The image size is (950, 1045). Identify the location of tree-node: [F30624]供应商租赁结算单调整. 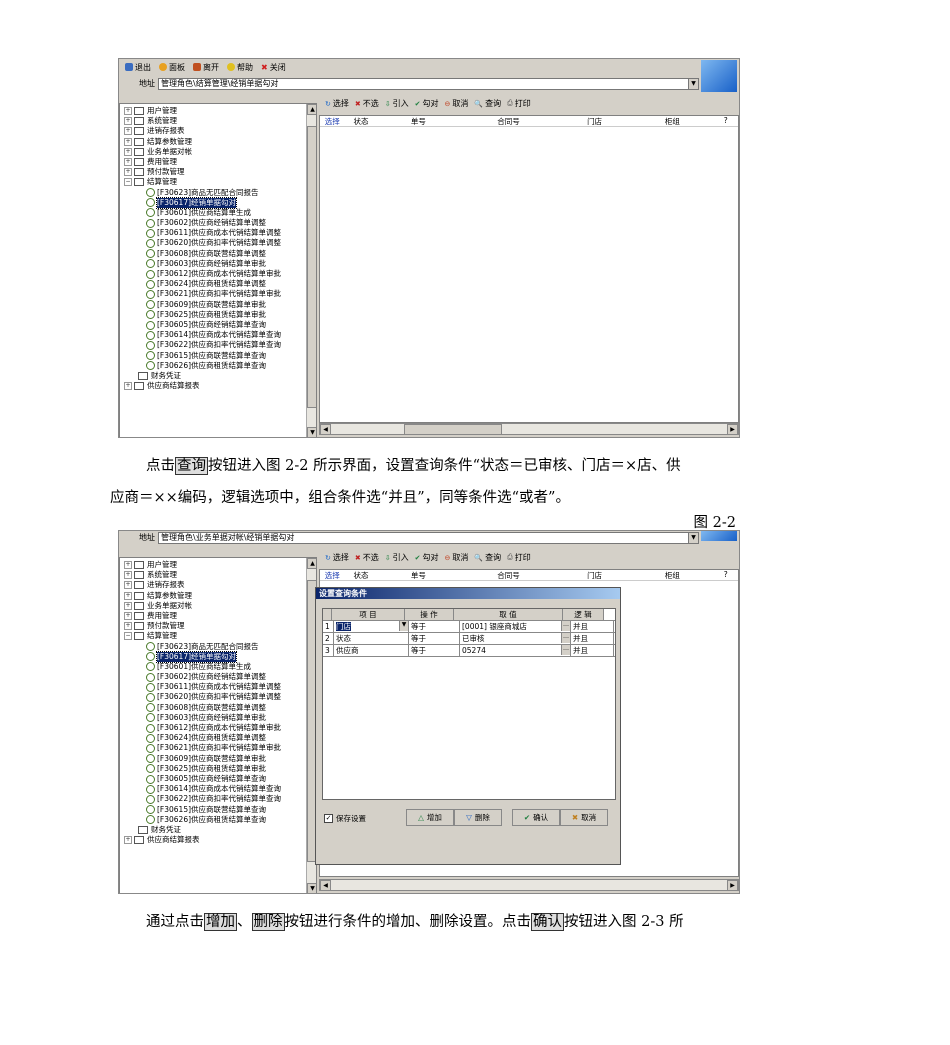
(202, 738).